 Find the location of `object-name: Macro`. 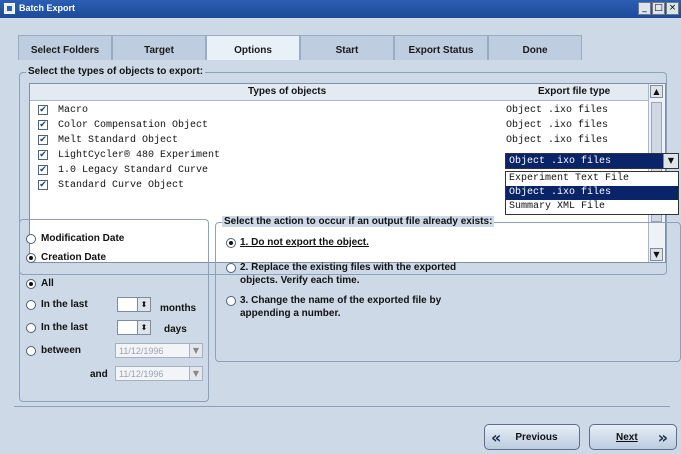

object-name: Macro is located at coordinates (73, 110).